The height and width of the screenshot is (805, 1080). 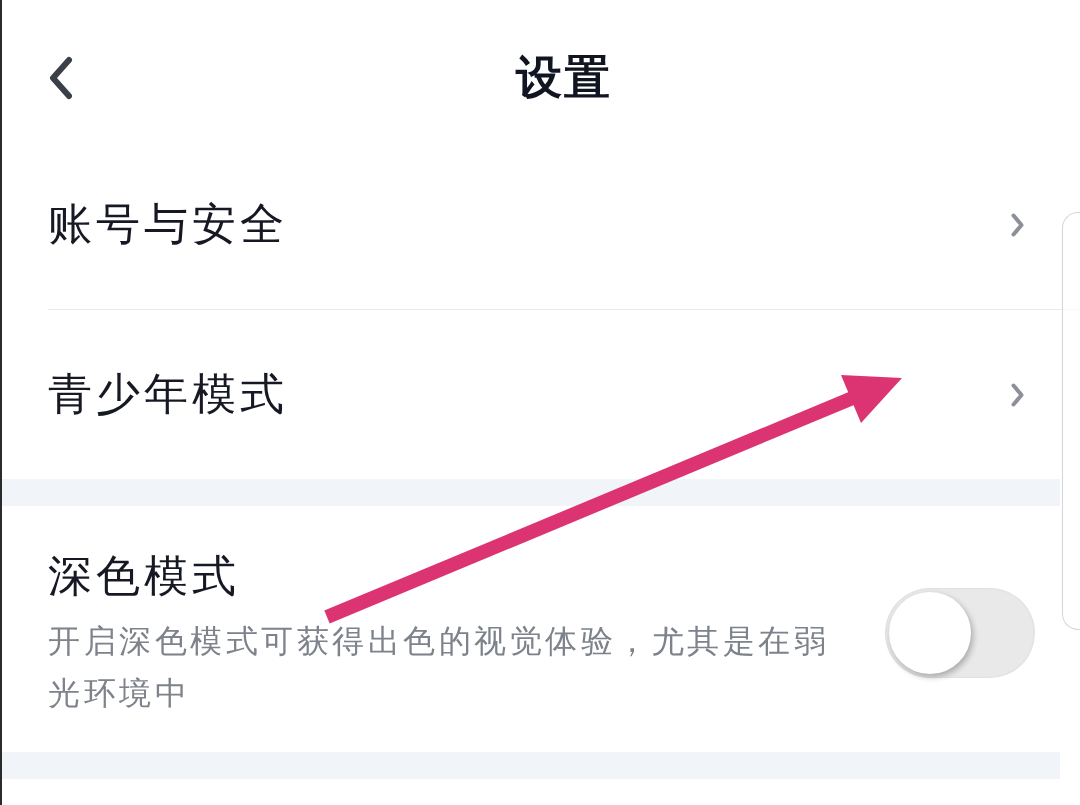 I want to click on page-title: 设置, so click(x=564, y=78).